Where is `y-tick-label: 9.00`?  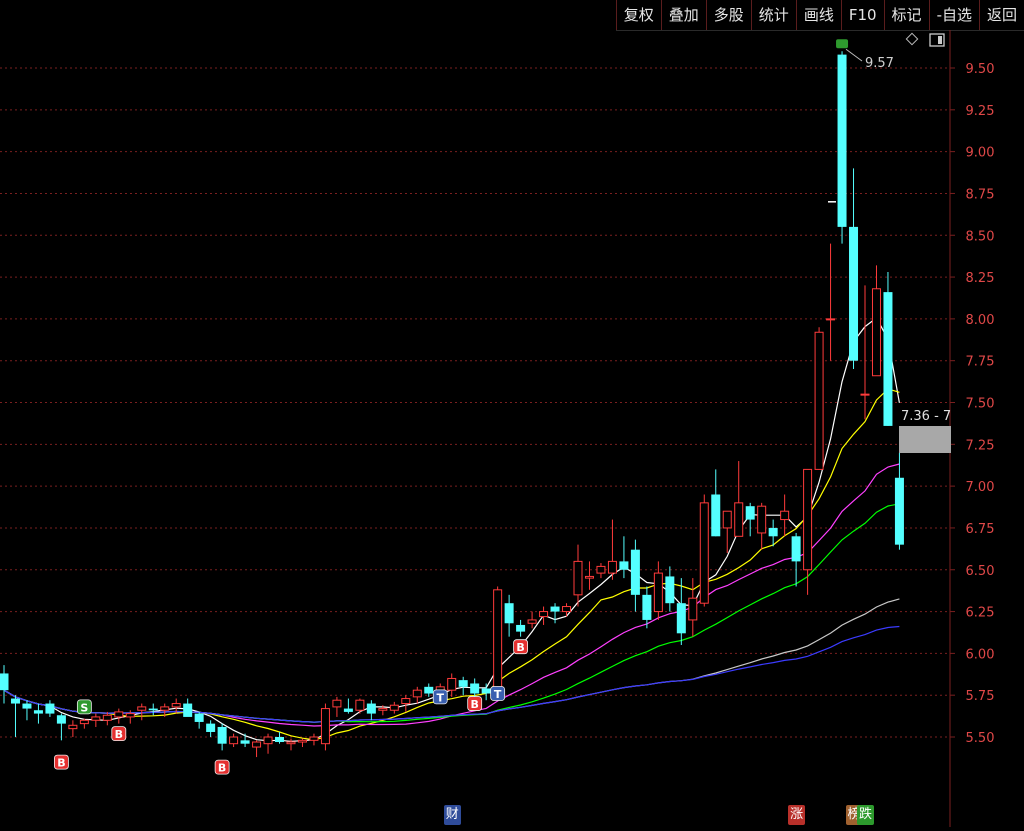
y-tick-label: 9.00 is located at coordinates (980, 153).